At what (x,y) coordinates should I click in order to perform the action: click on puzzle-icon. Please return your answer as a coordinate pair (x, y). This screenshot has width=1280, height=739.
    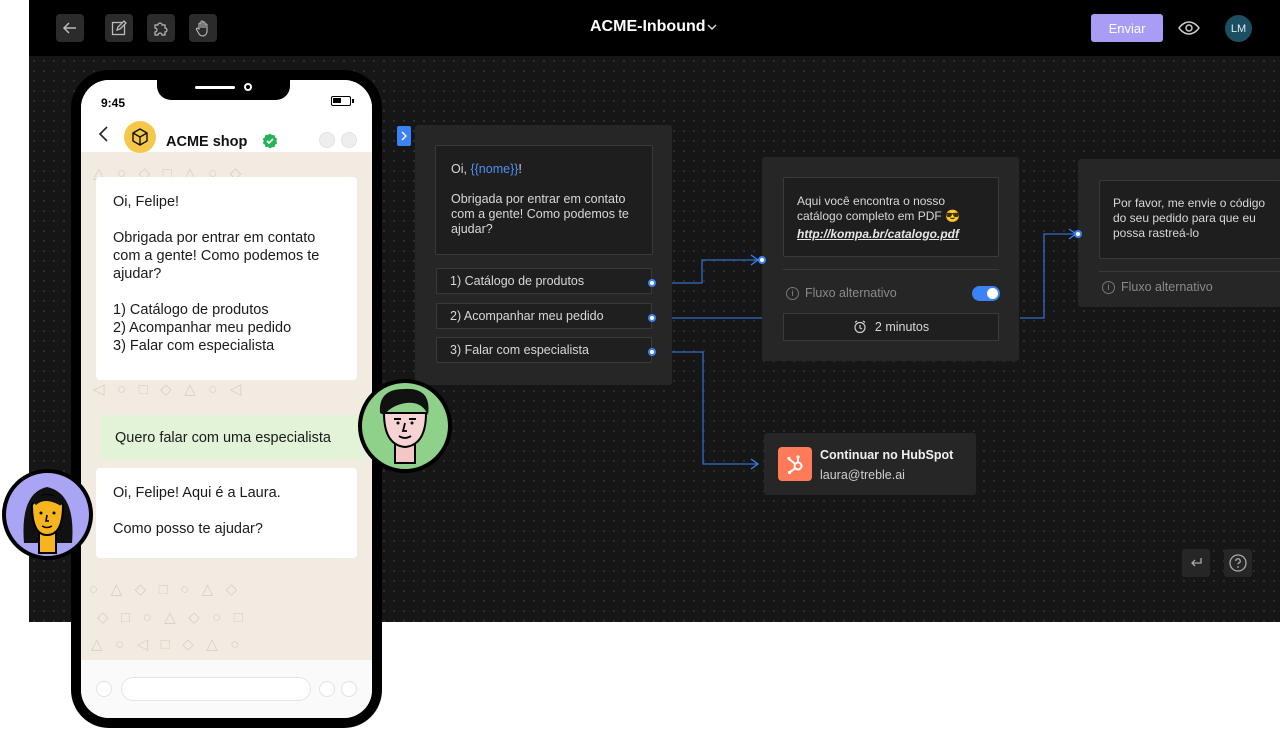
    Looking at the image, I should click on (161, 29).